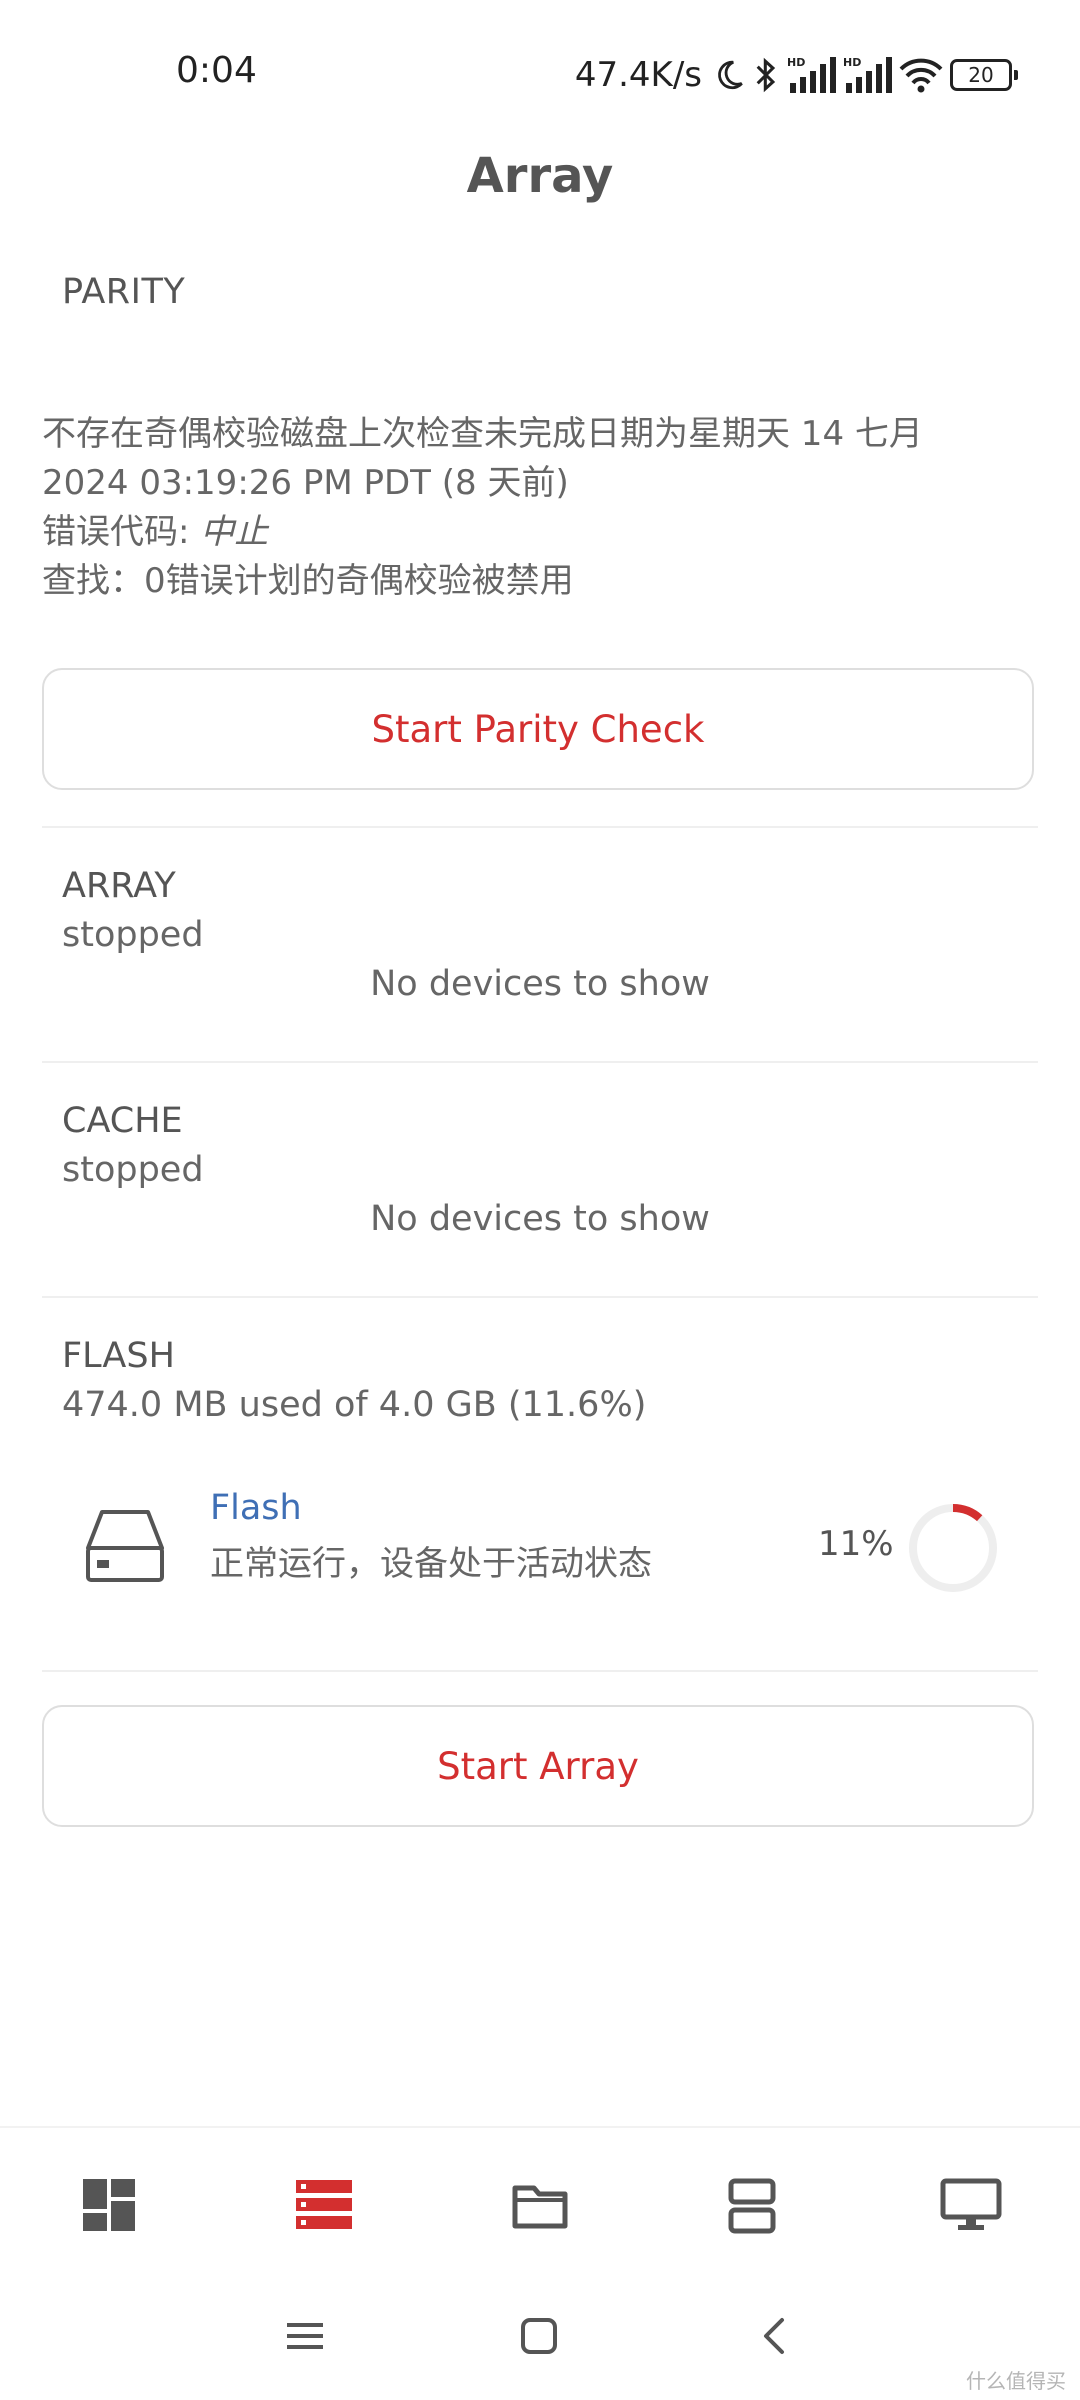 This screenshot has height=2400, width=1080. I want to click on status-bar: 0:04 47.4K/s HD HD 20, so click(540, 75).